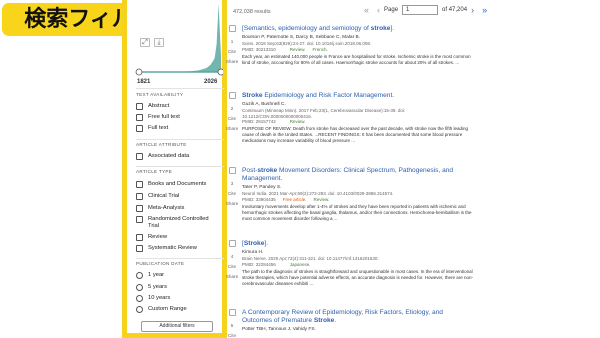 The image size is (600, 338). What do you see at coordinates (180, 287) in the screenshot?
I see `filter-5-years: 5 years` at bounding box center [180, 287].